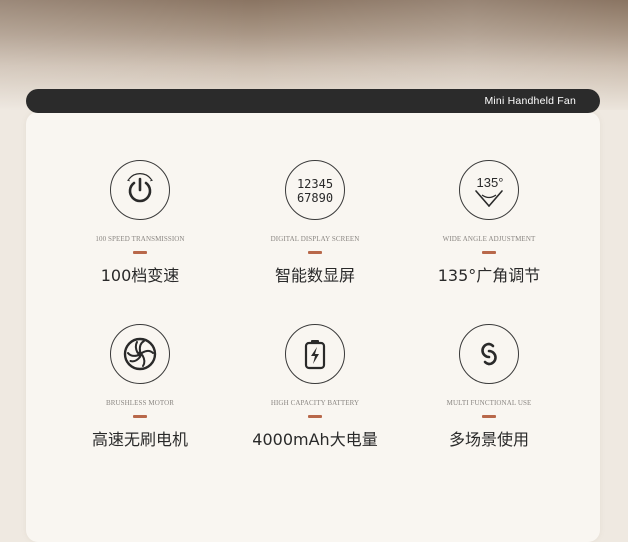 This screenshot has height=542, width=628. Describe the element at coordinates (313, 101) in the screenshot. I see `header-bar: Mini Handheld Fan` at that location.